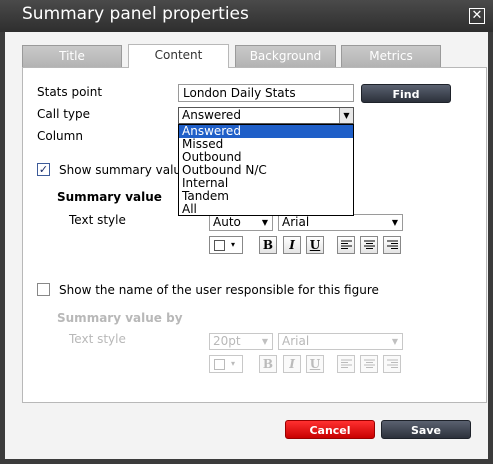 This screenshot has width=493, height=464. What do you see at coordinates (135, 14) in the screenshot?
I see `window-title: Summary panel properties` at bounding box center [135, 14].